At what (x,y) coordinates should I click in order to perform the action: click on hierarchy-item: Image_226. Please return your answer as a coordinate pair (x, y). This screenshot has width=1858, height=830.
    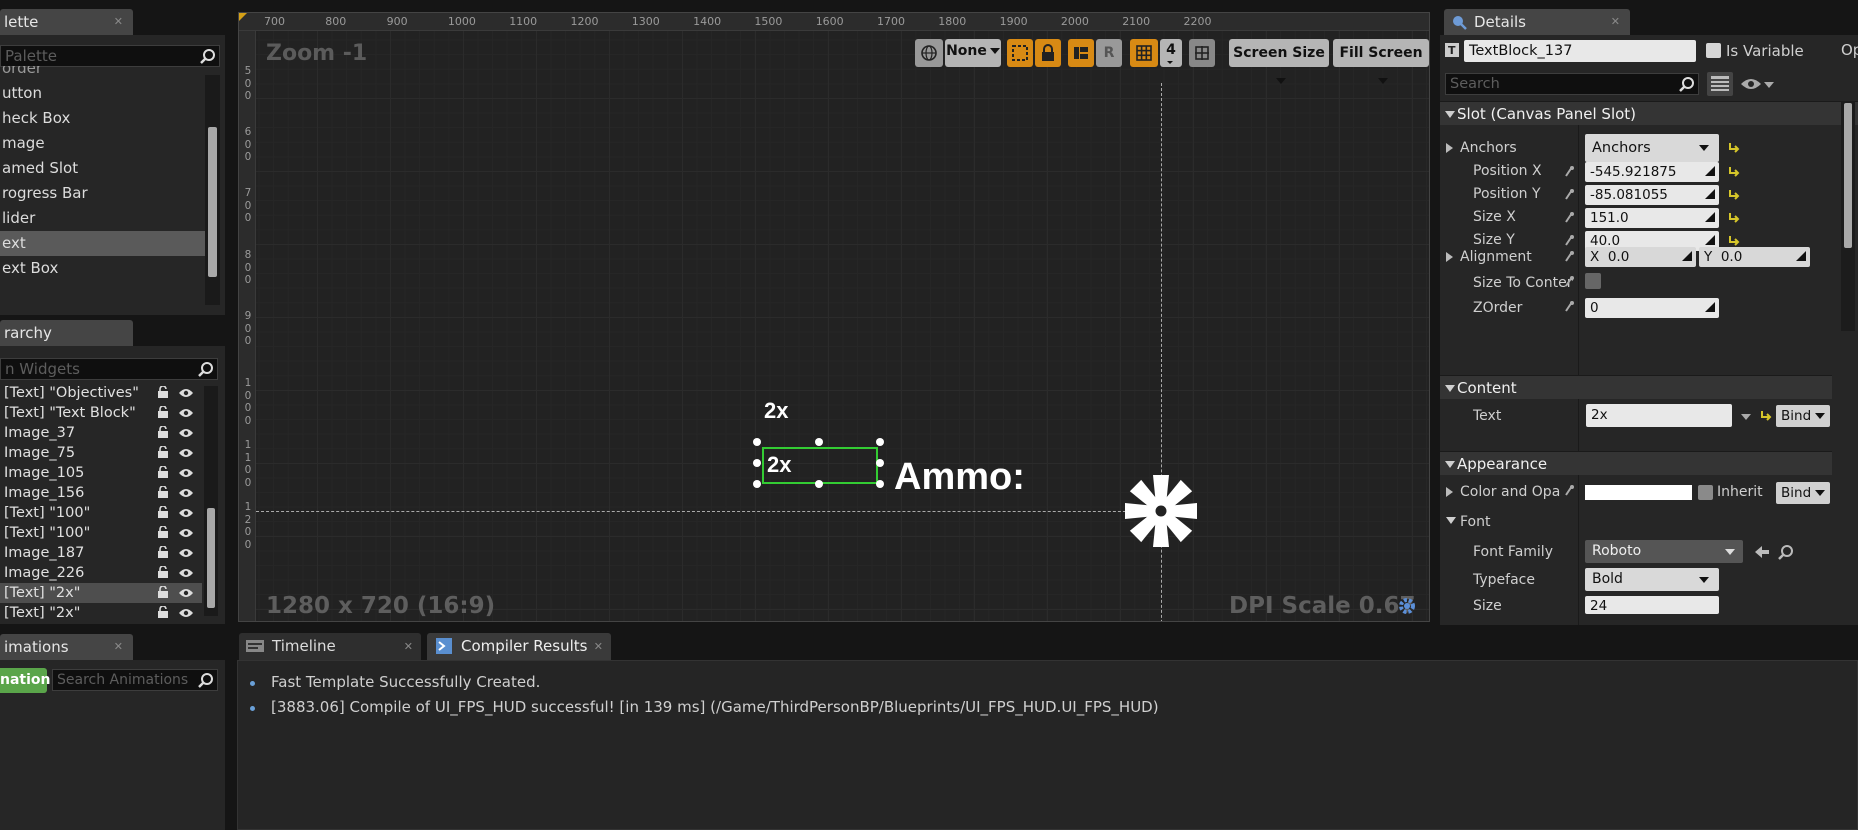
    Looking at the image, I should click on (101, 573).